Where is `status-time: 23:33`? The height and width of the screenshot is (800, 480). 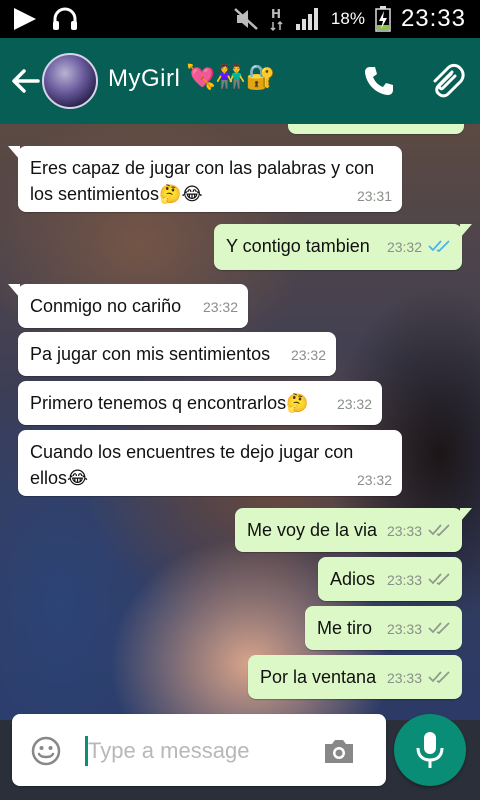 status-time: 23:33 is located at coordinates (433, 18).